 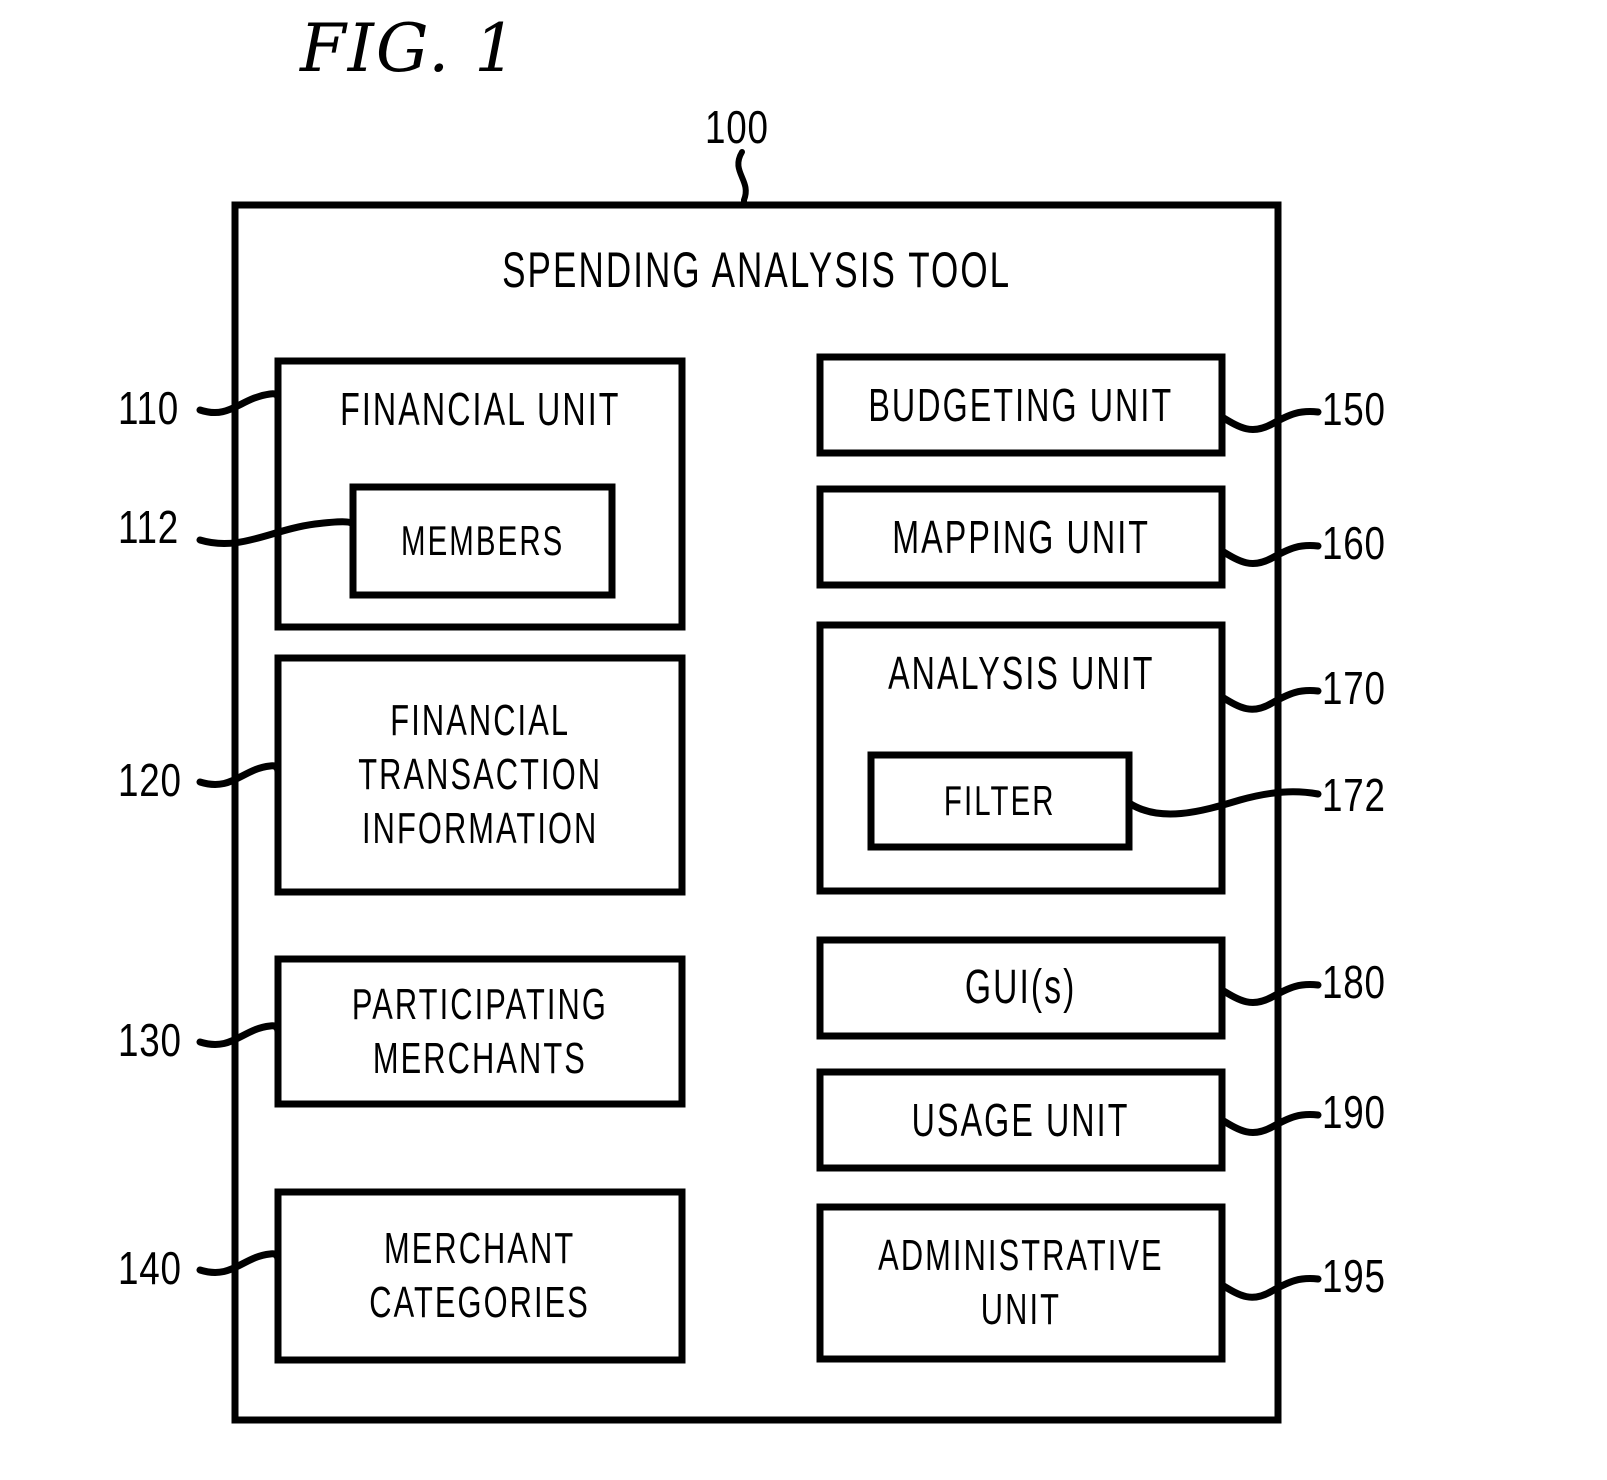 I want to click on ref-195: 195, so click(x=1354, y=1276).